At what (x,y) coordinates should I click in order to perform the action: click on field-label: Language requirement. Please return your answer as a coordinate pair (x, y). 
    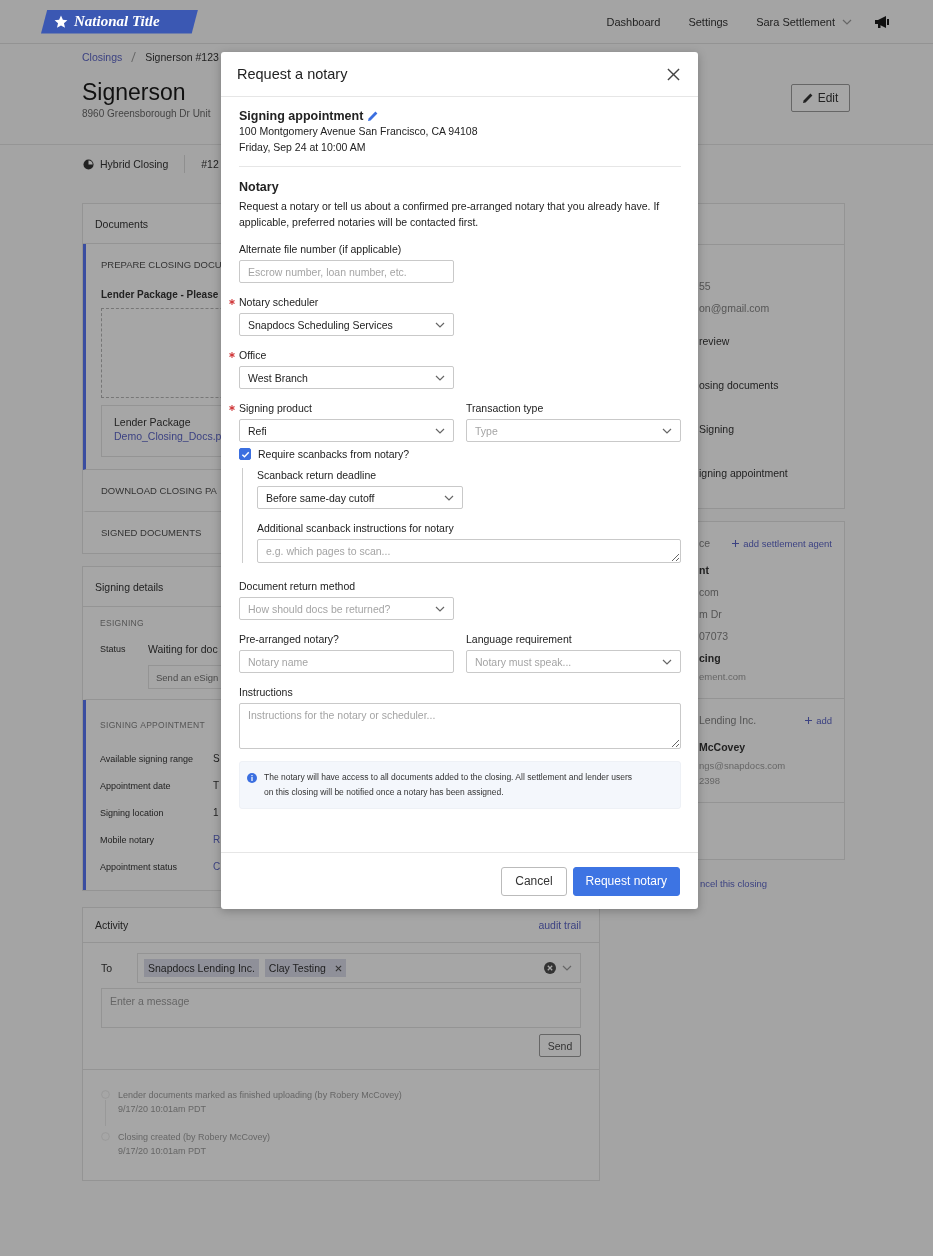
    Looking at the image, I should click on (519, 639).